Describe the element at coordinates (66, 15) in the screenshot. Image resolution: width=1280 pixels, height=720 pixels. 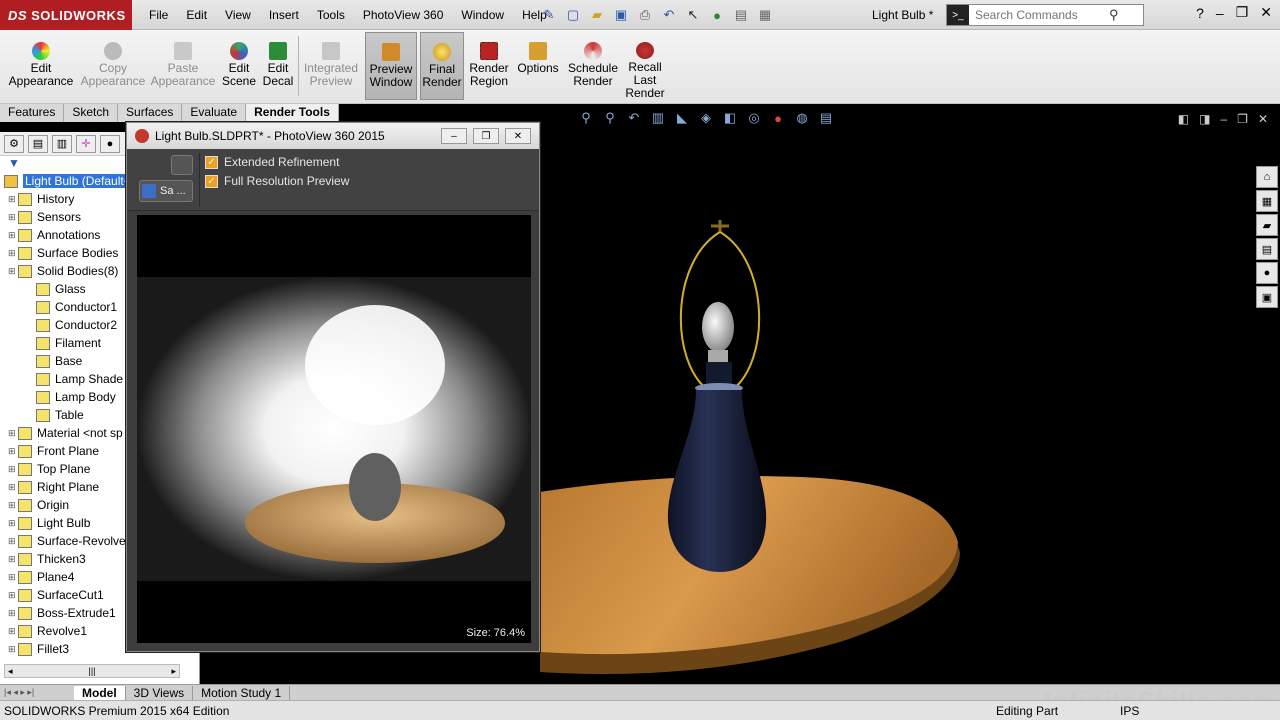
I see `solidworks-logo: DS SOLIDWORKS` at that location.